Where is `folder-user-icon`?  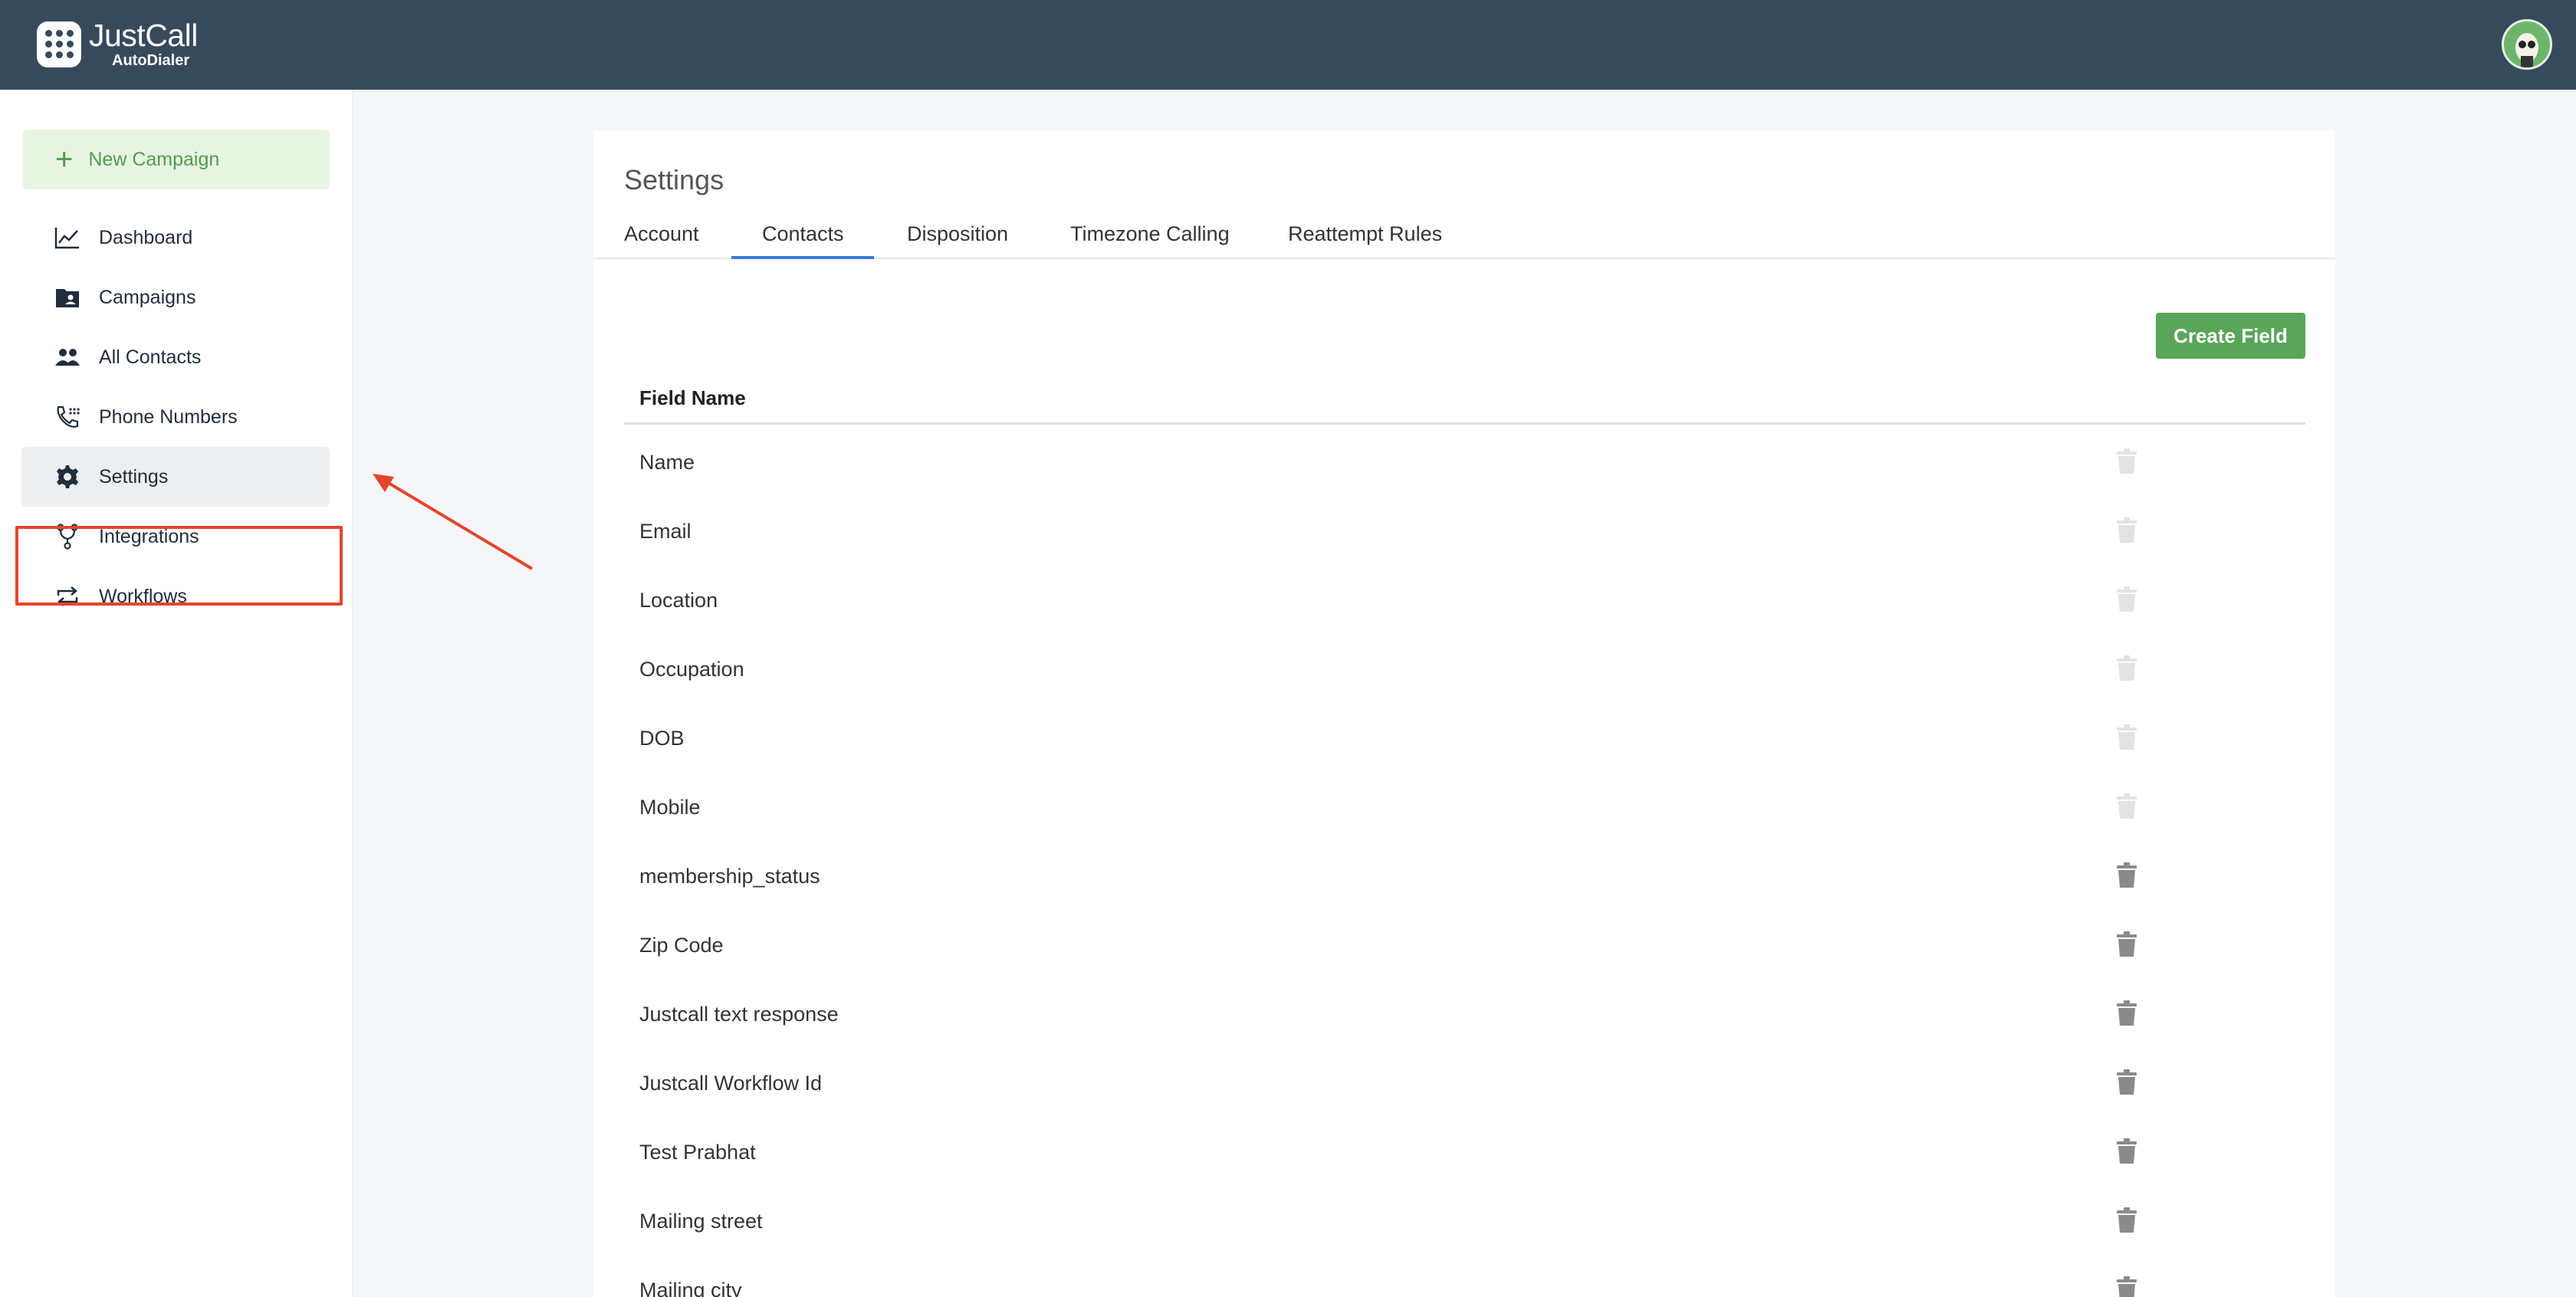 folder-user-icon is located at coordinates (67, 297).